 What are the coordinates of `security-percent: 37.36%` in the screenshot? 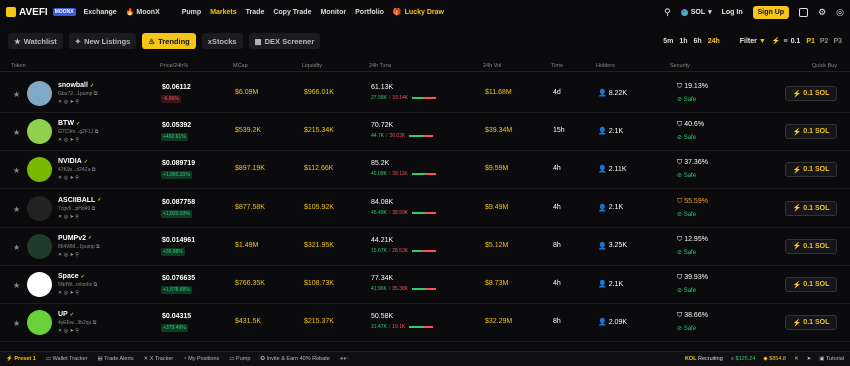 It's located at (696, 163).